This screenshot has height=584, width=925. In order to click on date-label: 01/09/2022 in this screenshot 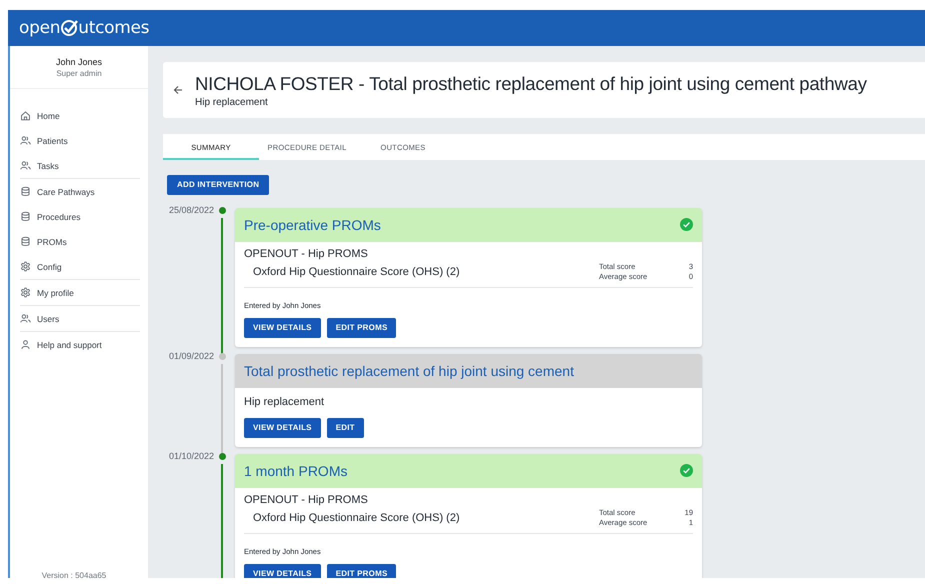, I will do `click(191, 356)`.